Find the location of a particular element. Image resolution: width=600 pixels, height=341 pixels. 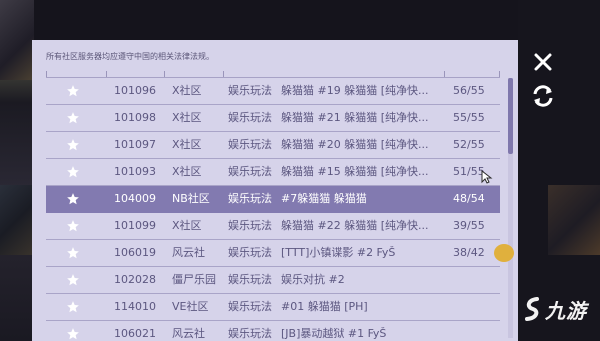

server-row: 101099 X社区 娱乐玩法 躲猫猫 #22 躲猫猫 [纯净快... 39/55 is located at coordinates (273, 226).